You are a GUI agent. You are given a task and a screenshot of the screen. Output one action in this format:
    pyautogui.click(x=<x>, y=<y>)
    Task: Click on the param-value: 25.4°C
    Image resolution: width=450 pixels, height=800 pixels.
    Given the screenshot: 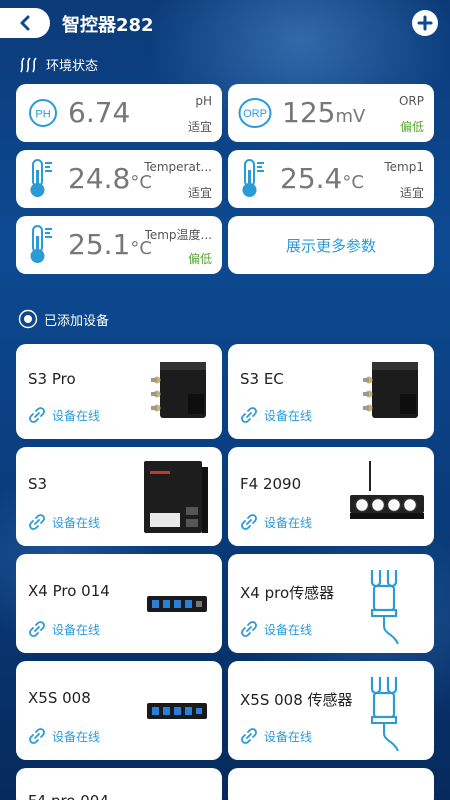 What is the action you would take?
    pyautogui.click(x=322, y=178)
    